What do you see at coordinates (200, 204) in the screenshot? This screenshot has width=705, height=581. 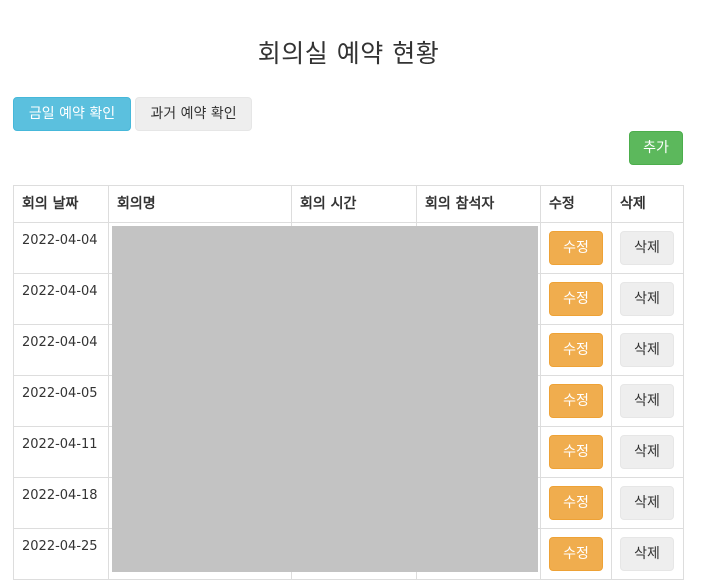 I see `header-meeting-name: 회의명` at bounding box center [200, 204].